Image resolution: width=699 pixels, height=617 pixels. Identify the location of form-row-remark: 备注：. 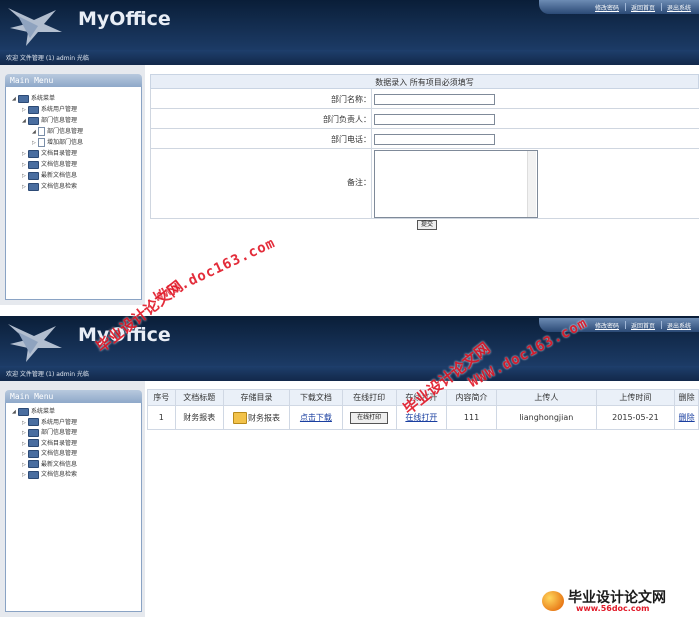
(424, 184).